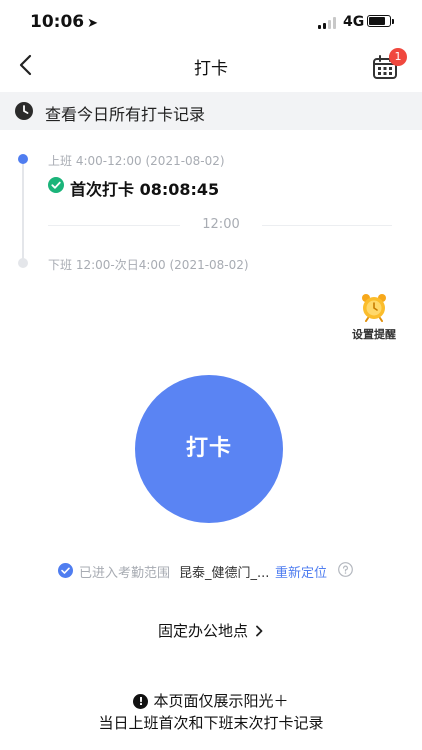 The width and height of the screenshot is (422, 750). Describe the element at coordinates (211, 69) in the screenshot. I see `page-title: 打卡` at that location.